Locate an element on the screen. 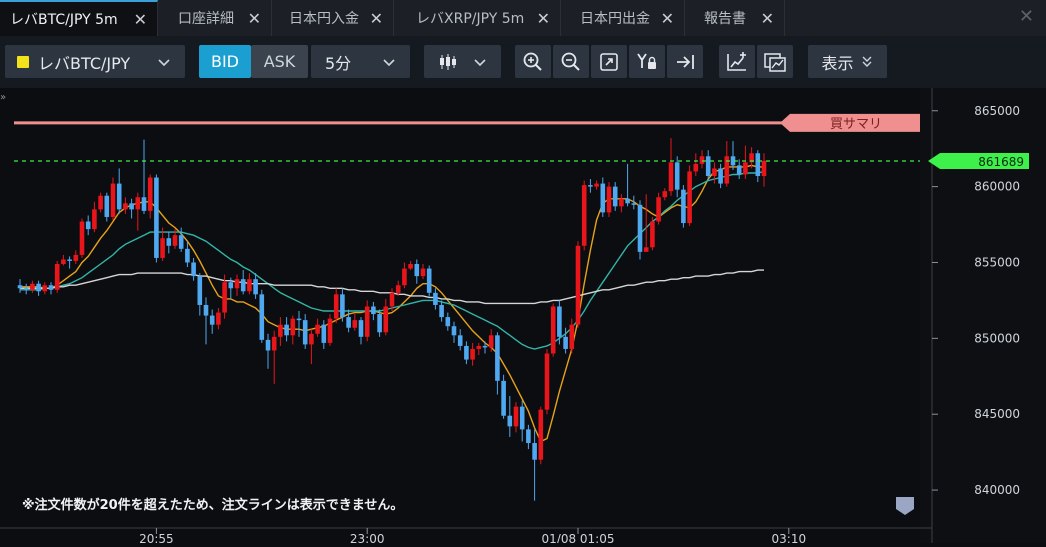 This screenshot has height=547, width=1046. zoom-out-button is located at coordinates (571, 61).